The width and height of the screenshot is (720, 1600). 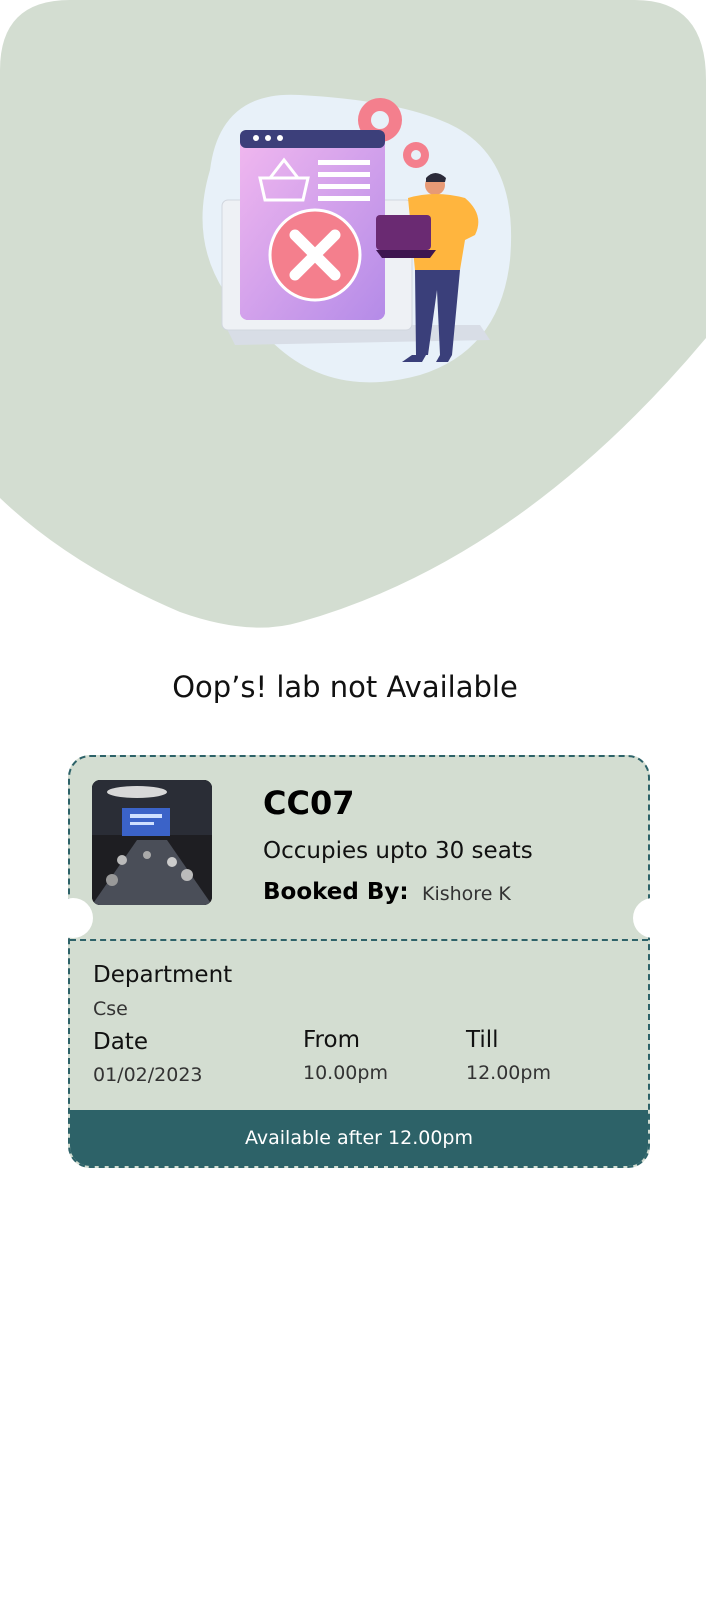 I want to click on ticket-notch-right, so click(x=653, y=918).